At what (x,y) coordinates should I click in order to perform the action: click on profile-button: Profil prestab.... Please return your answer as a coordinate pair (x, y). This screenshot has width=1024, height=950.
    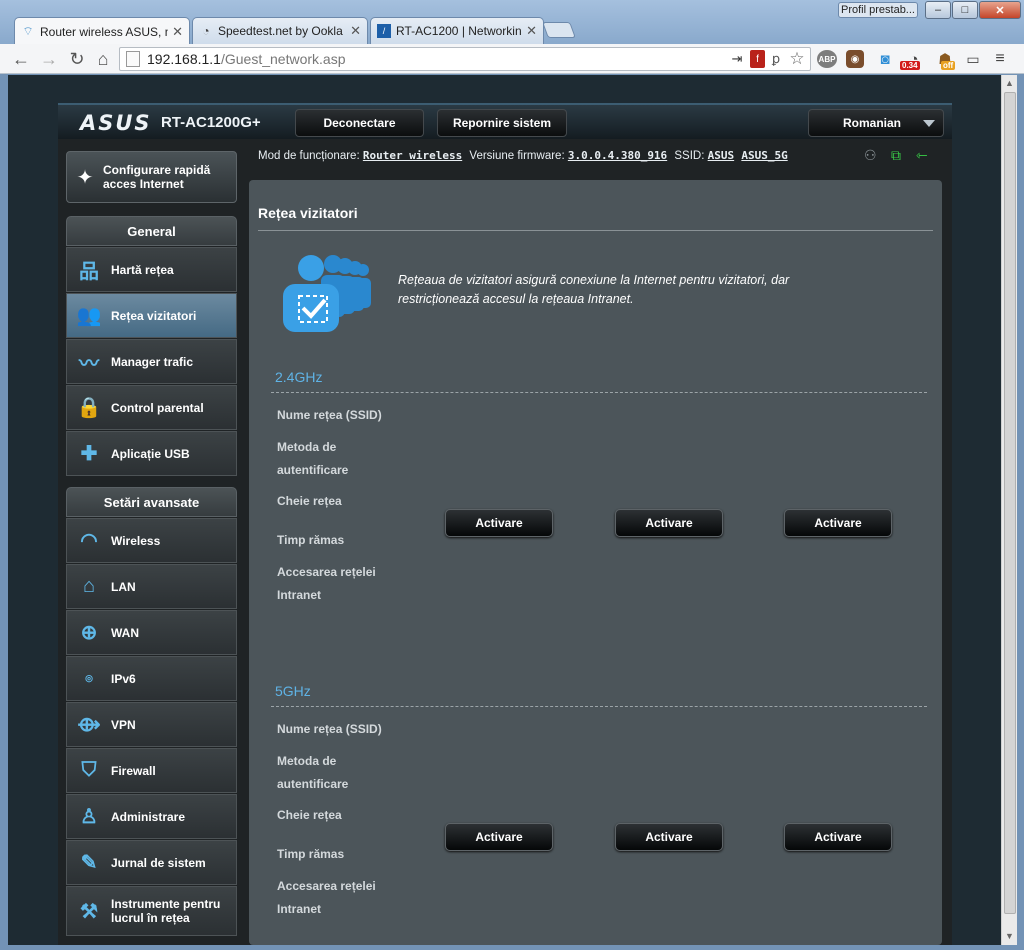
    Looking at the image, I should click on (878, 10).